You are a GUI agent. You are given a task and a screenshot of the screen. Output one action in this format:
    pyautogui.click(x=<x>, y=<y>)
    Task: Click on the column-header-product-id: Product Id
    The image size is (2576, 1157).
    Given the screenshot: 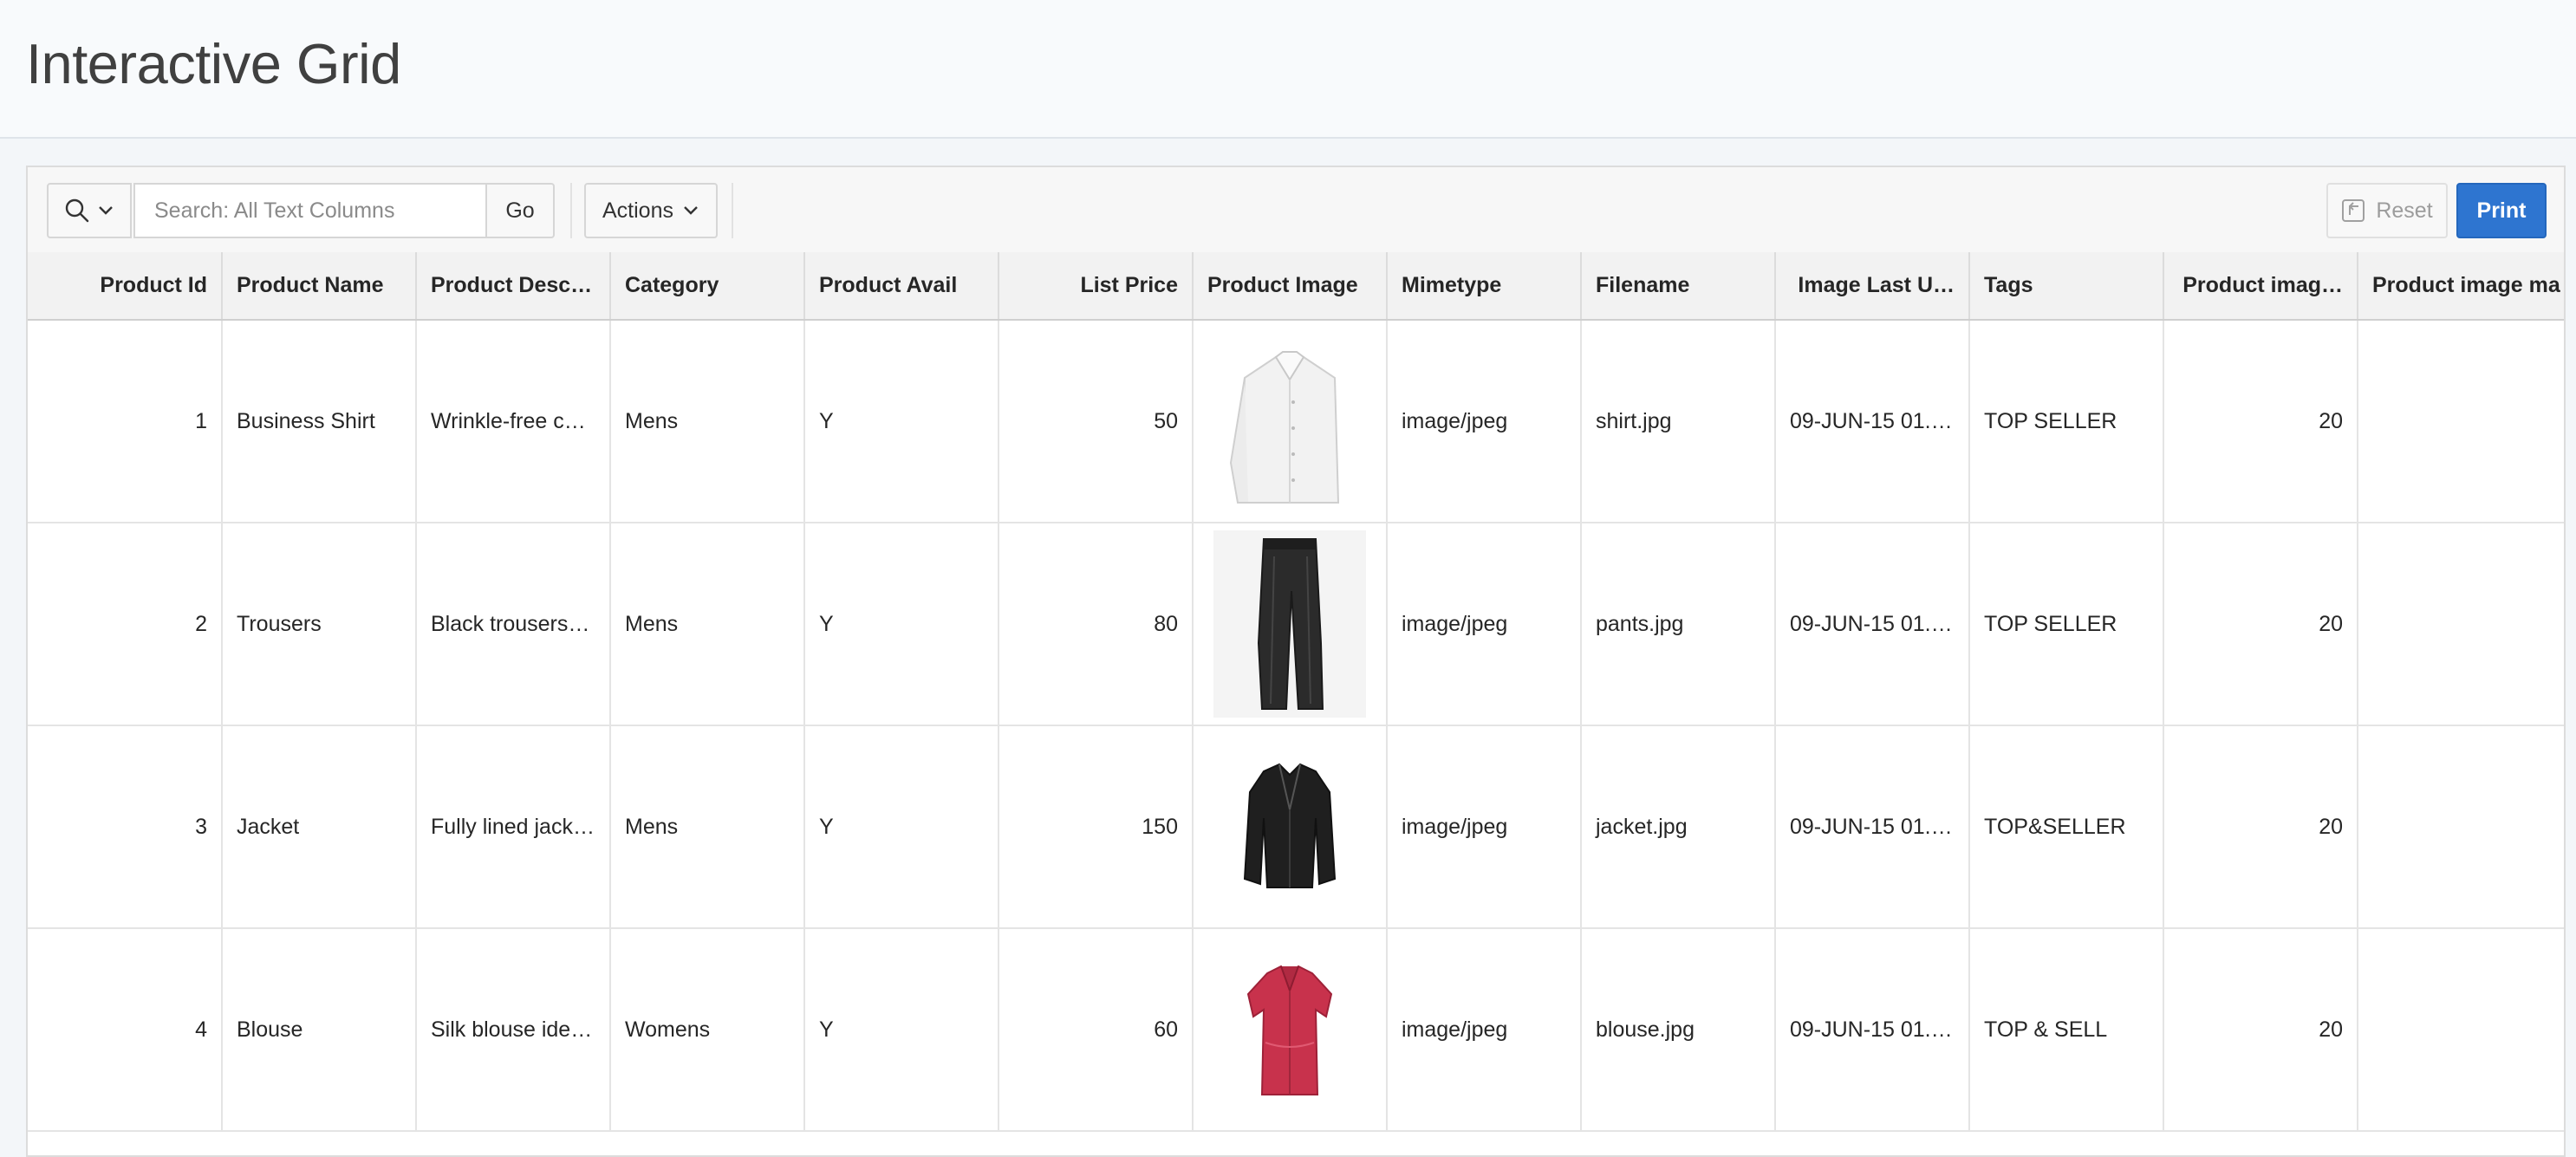 What is the action you would take?
    pyautogui.click(x=125, y=286)
    